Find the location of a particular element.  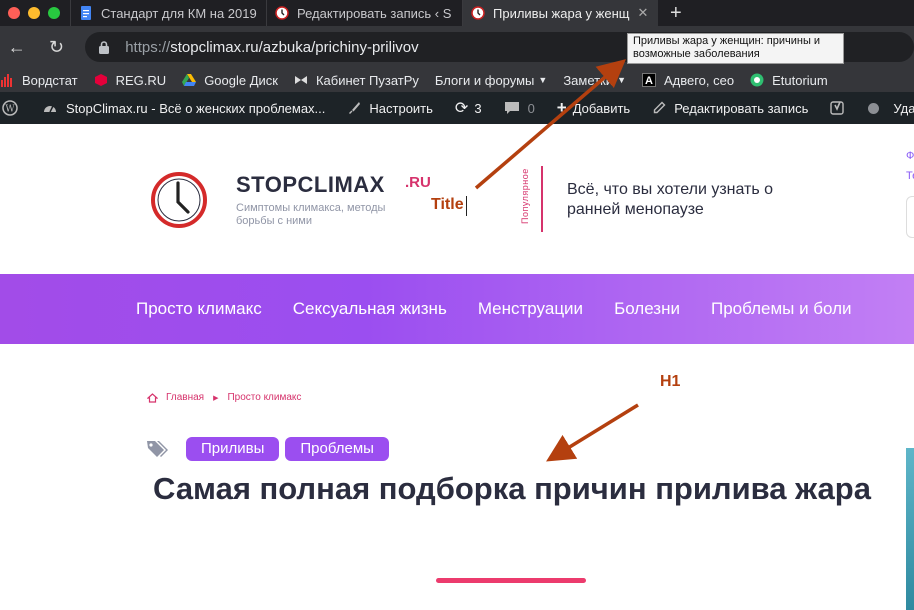

post-tags: Приливы Проблемы is located at coordinates (267, 449).